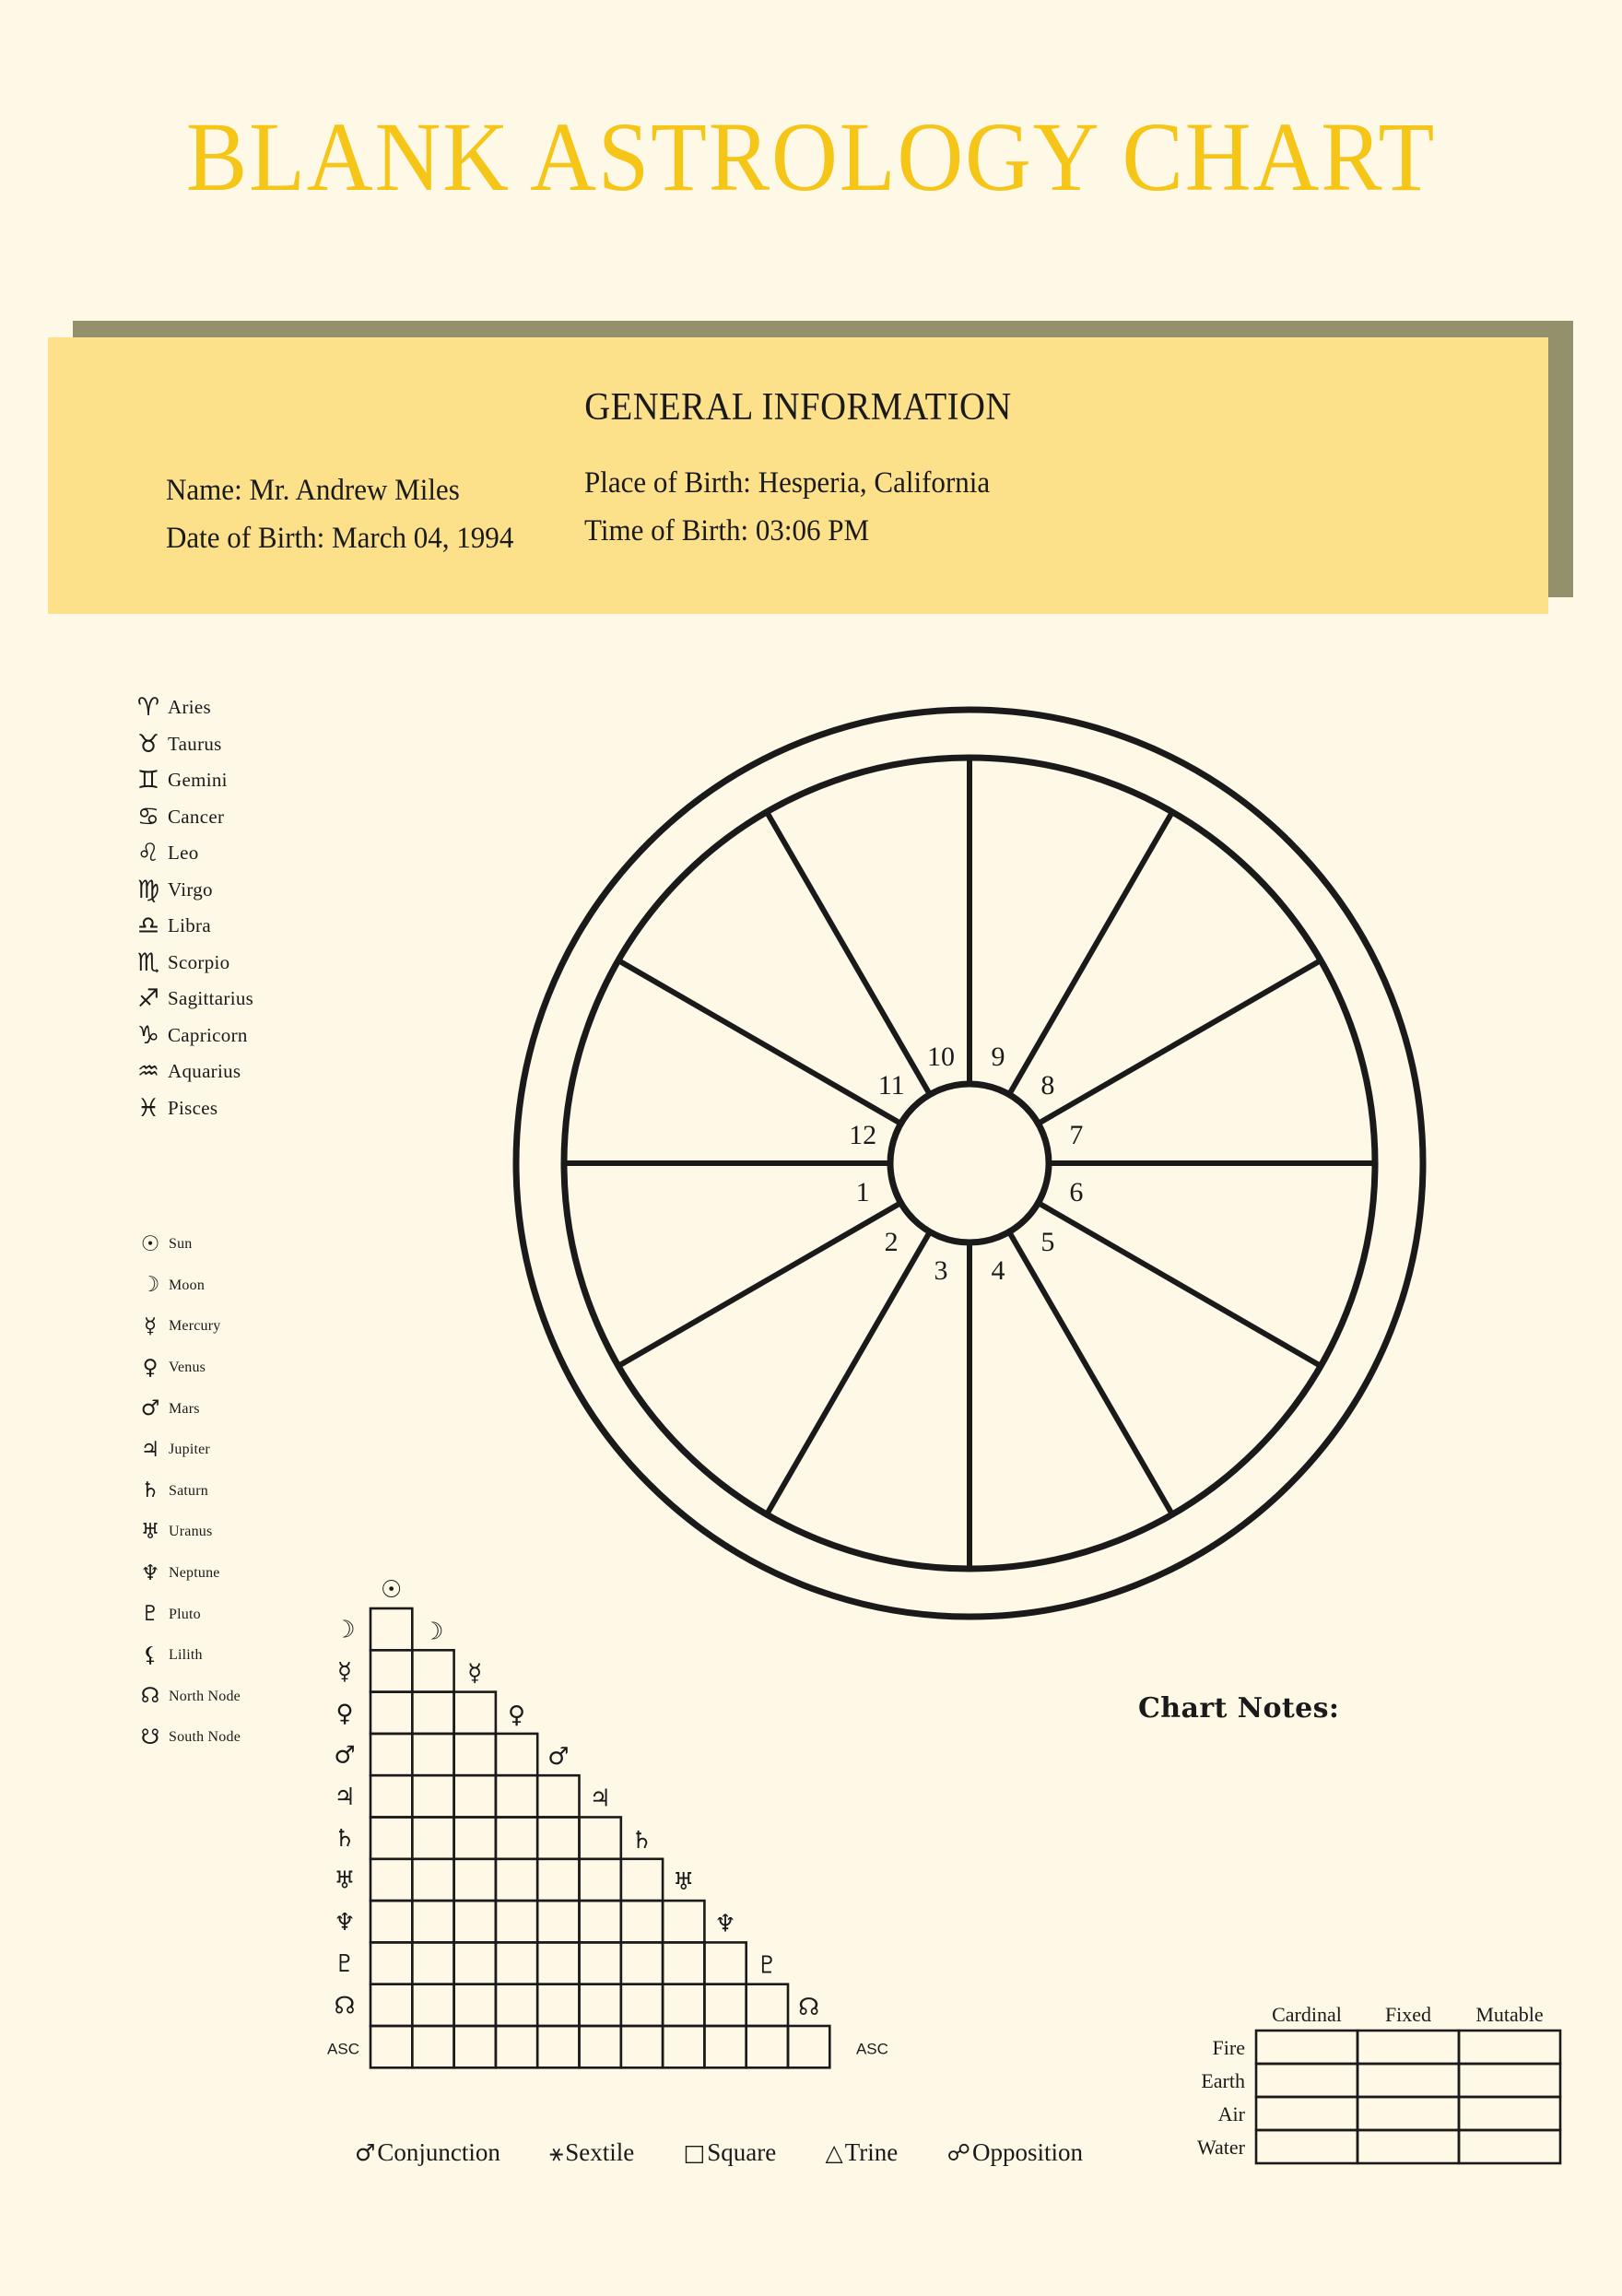 The height and width of the screenshot is (2296, 1622). What do you see at coordinates (150, 1532) in the screenshot?
I see `uranus-glyph-icon: ♅` at bounding box center [150, 1532].